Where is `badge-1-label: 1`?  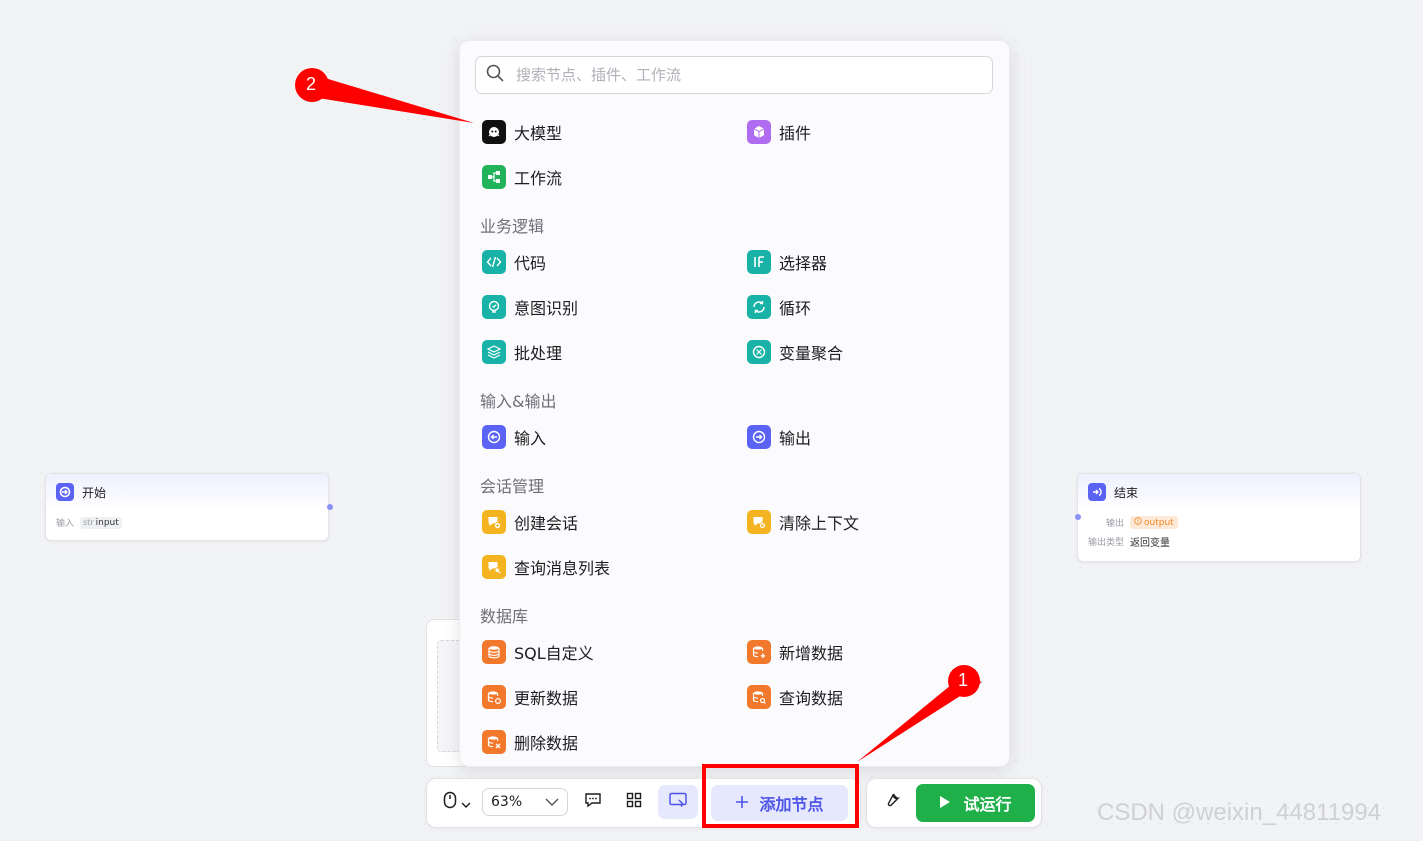
badge-1-label: 1 is located at coordinates (963, 680).